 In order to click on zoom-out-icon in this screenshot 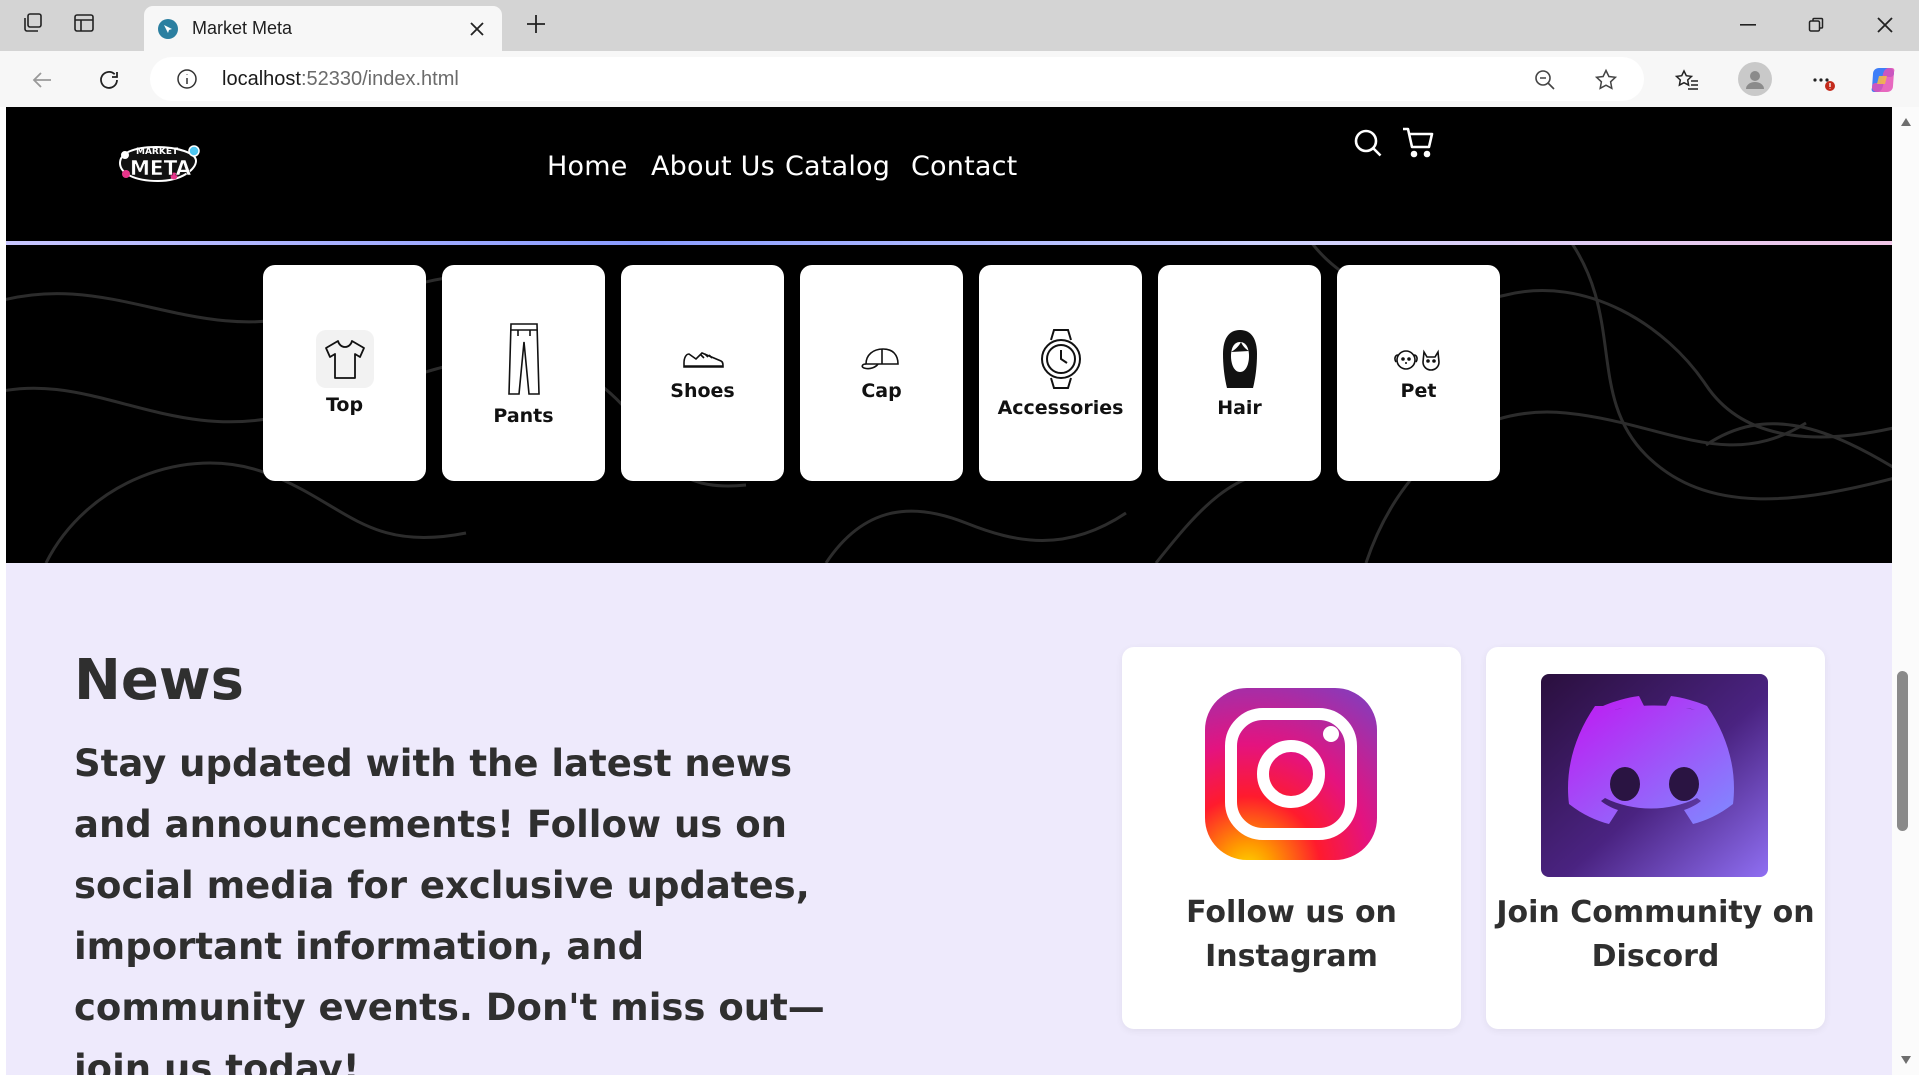, I will do `click(1545, 80)`.